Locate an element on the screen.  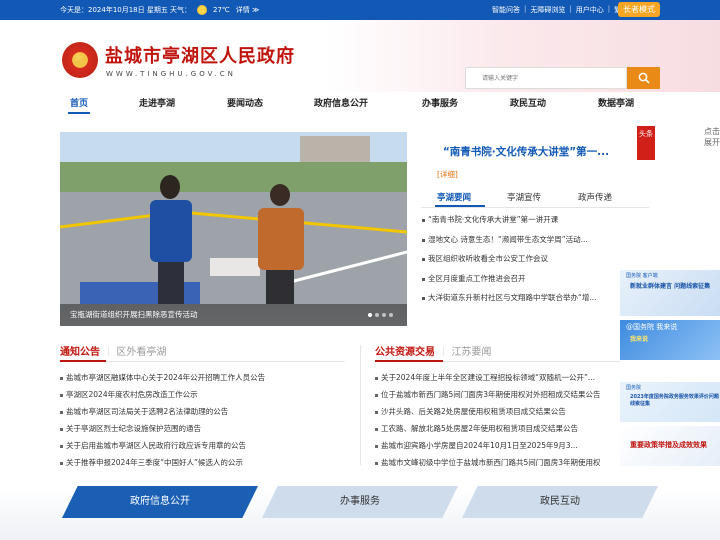
site-url: WWW.TINGHU.GOV.CN is located at coordinates (171, 74).